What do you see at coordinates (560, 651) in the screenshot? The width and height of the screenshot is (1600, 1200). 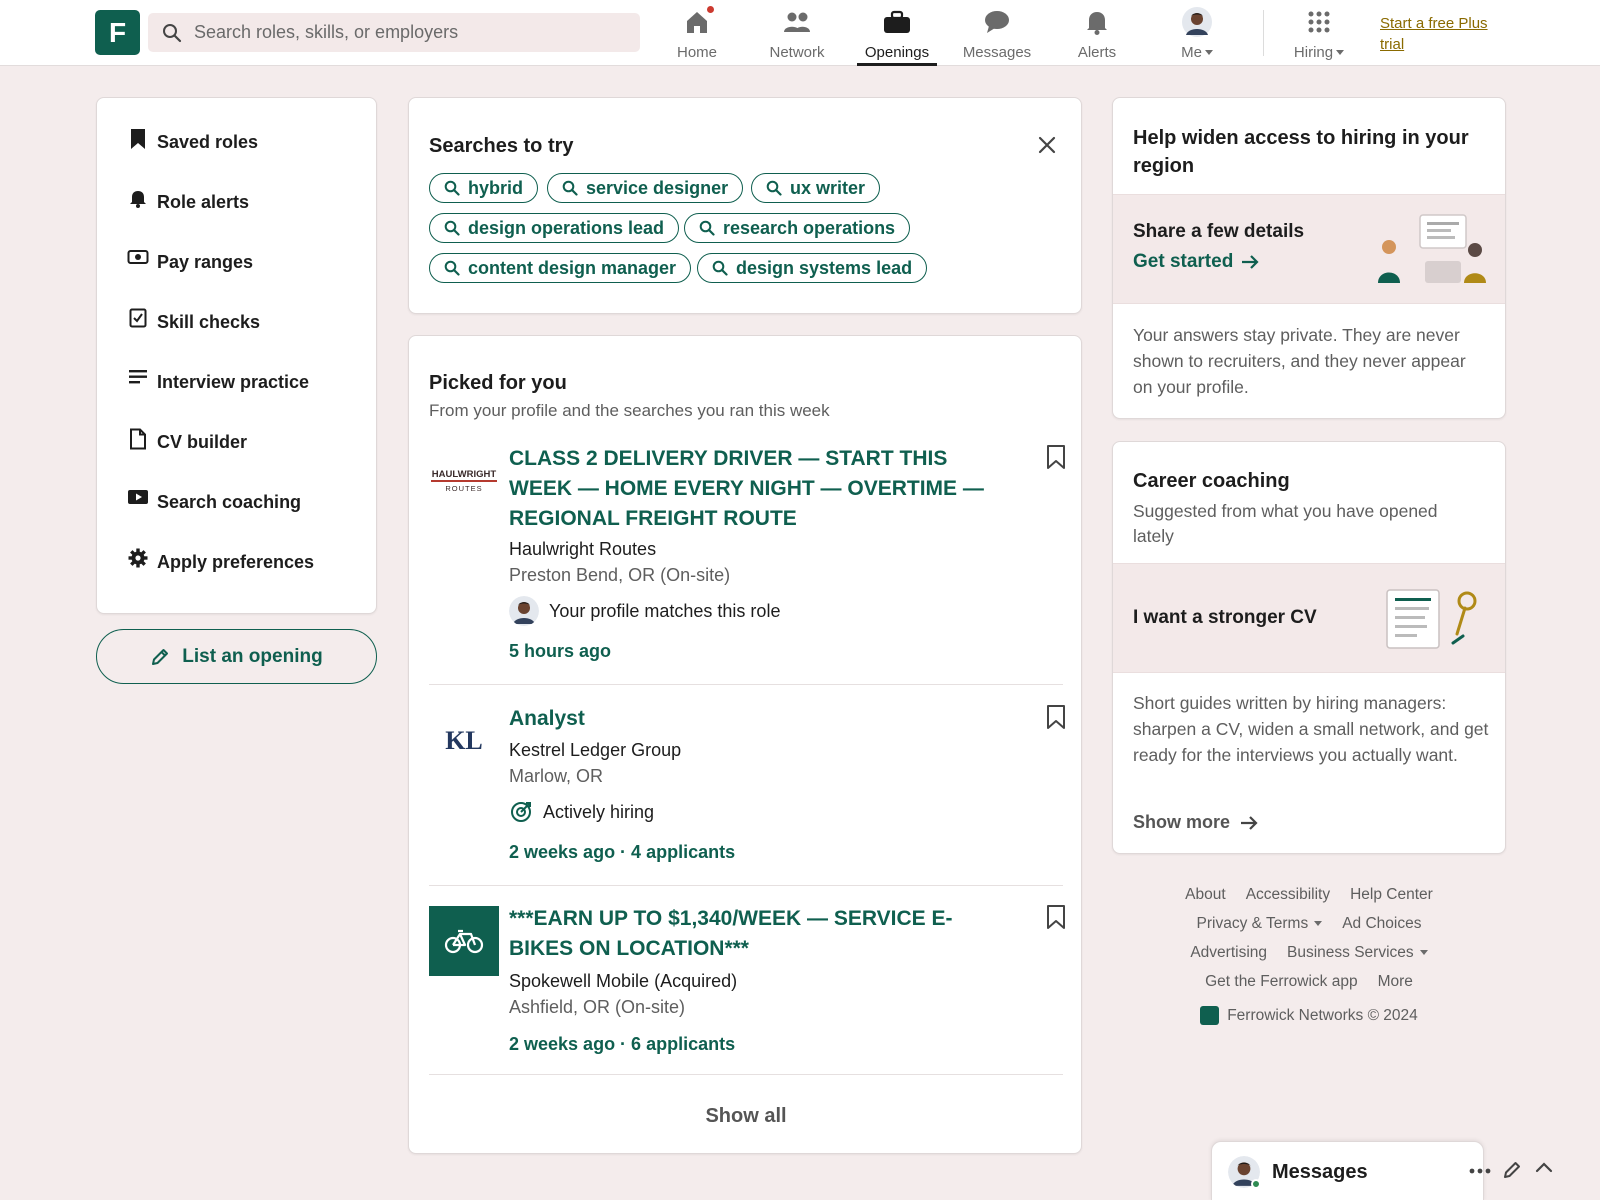 I see `job-posted-time: 5 hours ago` at bounding box center [560, 651].